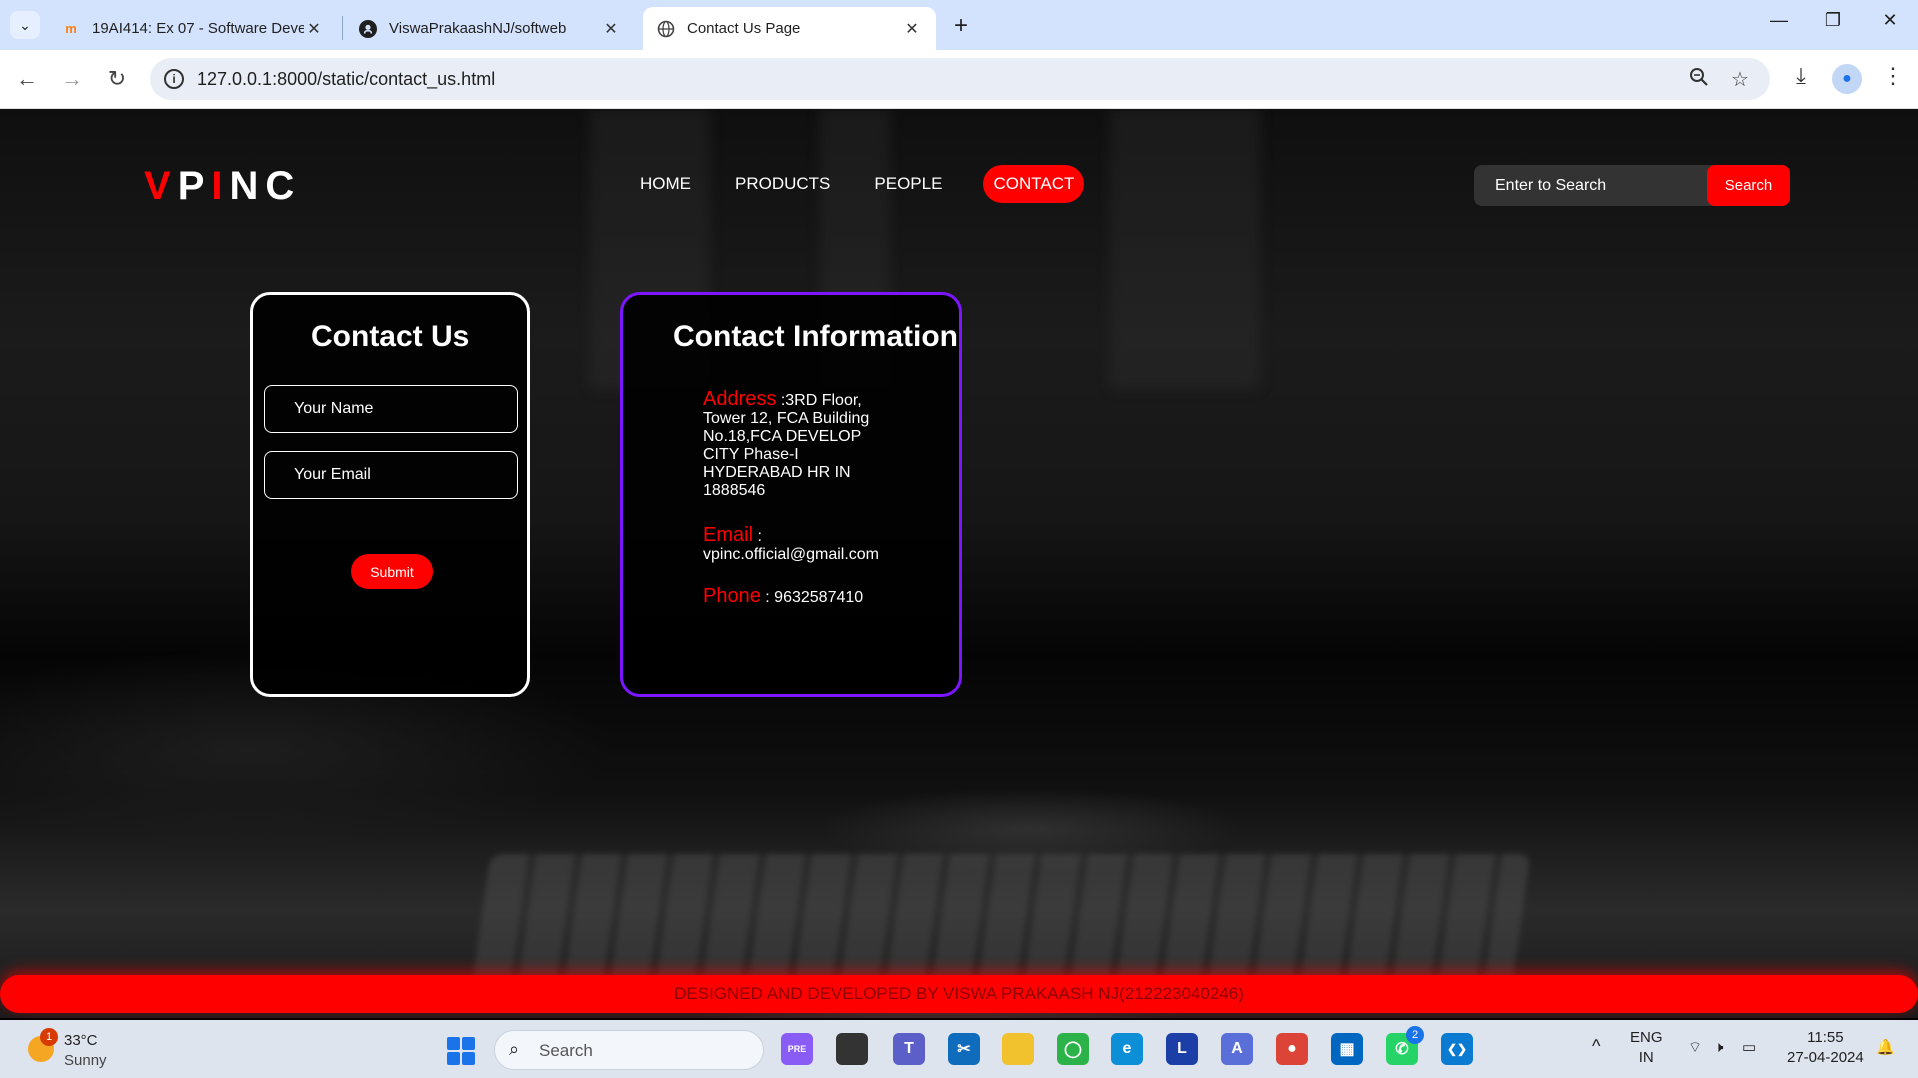 The height and width of the screenshot is (1078, 1918). Describe the element at coordinates (390, 336) in the screenshot. I see `contact-form-title: Contact Us` at that location.